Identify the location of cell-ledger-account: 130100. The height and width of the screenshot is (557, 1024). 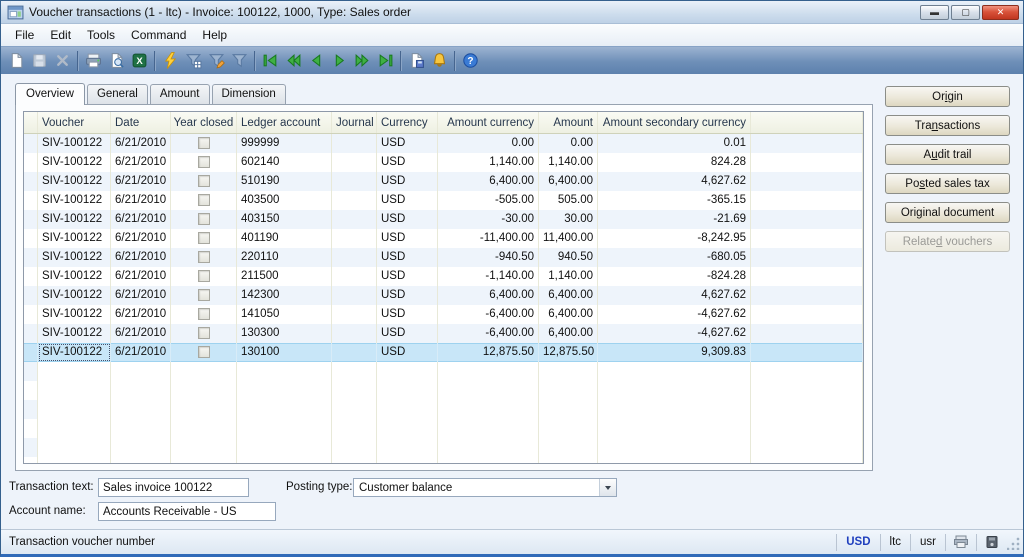
(284, 352).